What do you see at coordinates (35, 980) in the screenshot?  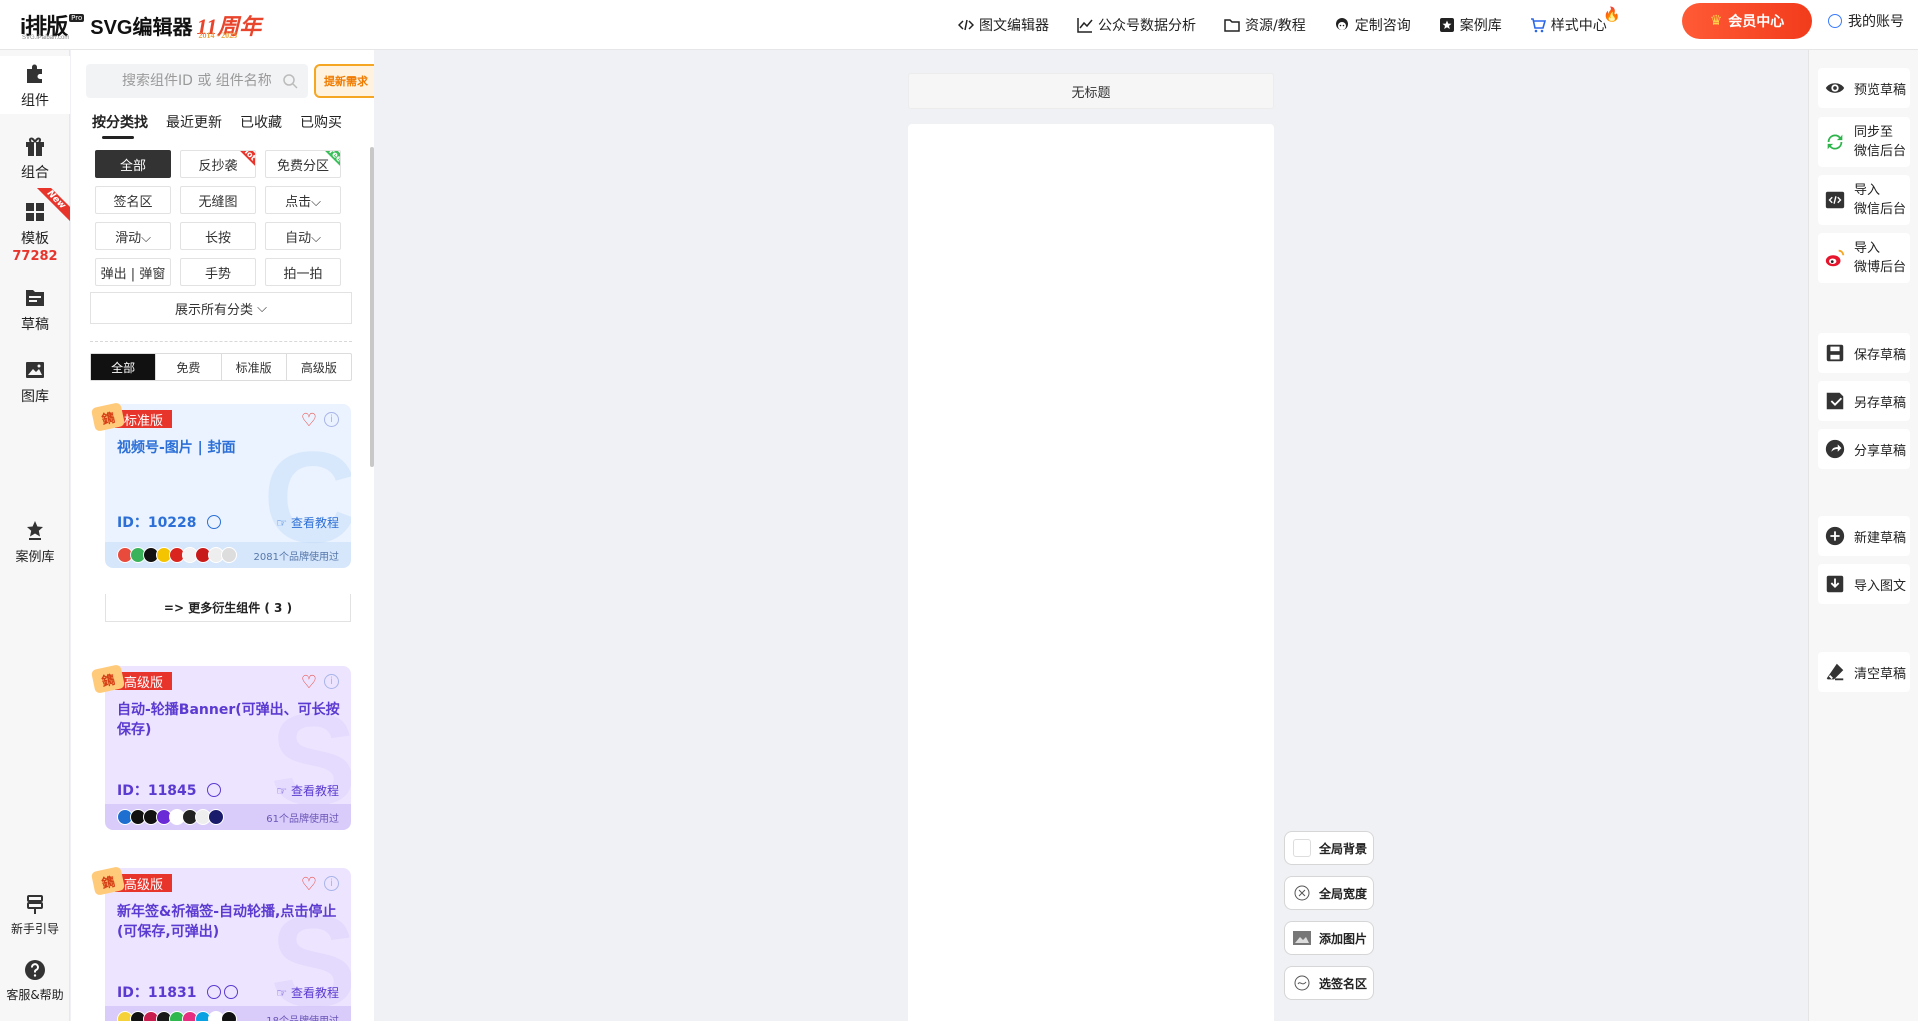 I see `rail-help: 客服&帮助` at bounding box center [35, 980].